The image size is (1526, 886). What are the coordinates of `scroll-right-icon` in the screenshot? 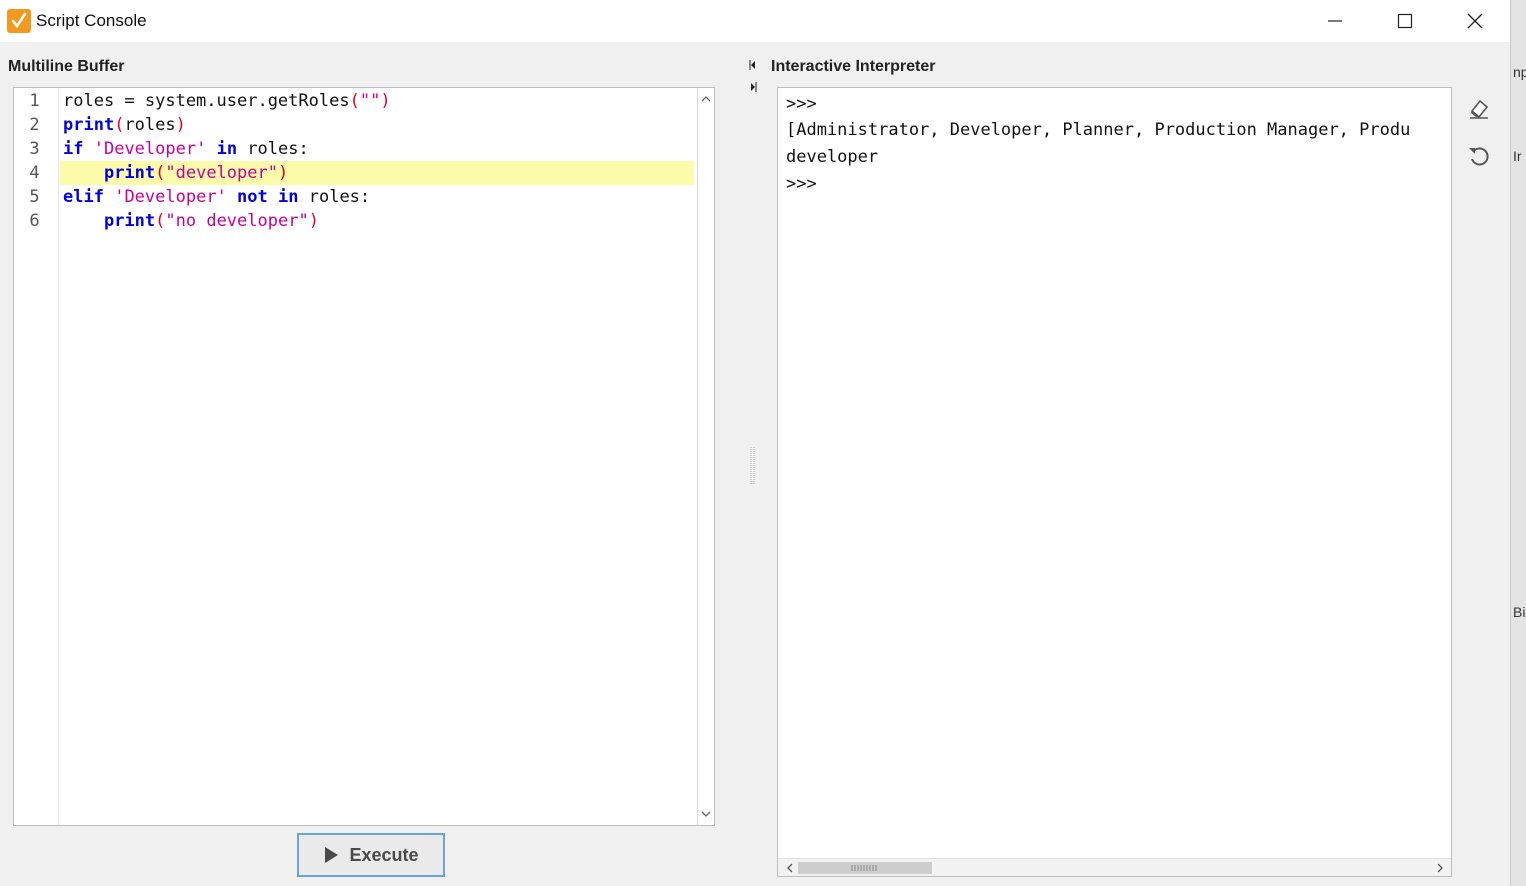 It's located at (1440, 868).